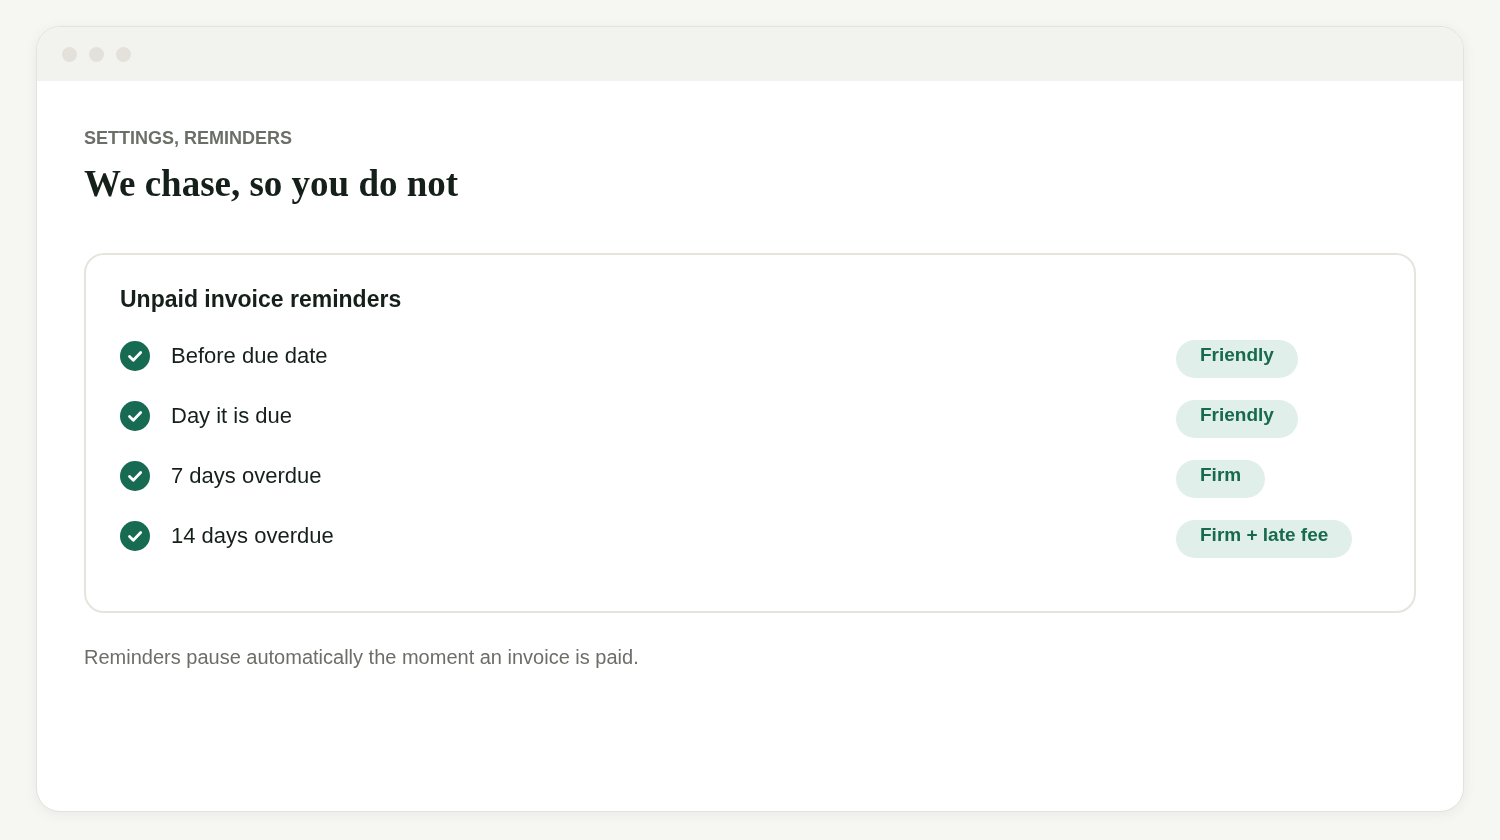 Image resolution: width=1500 pixels, height=840 pixels. Describe the element at coordinates (261, 299) in the screenshot. I see `card-title: Unpaid invoice reminders` at that location.